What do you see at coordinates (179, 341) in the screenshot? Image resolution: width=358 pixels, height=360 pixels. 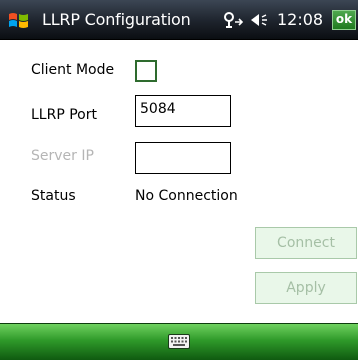 I see `keyboard-icon` at bounding box center [179, 341].